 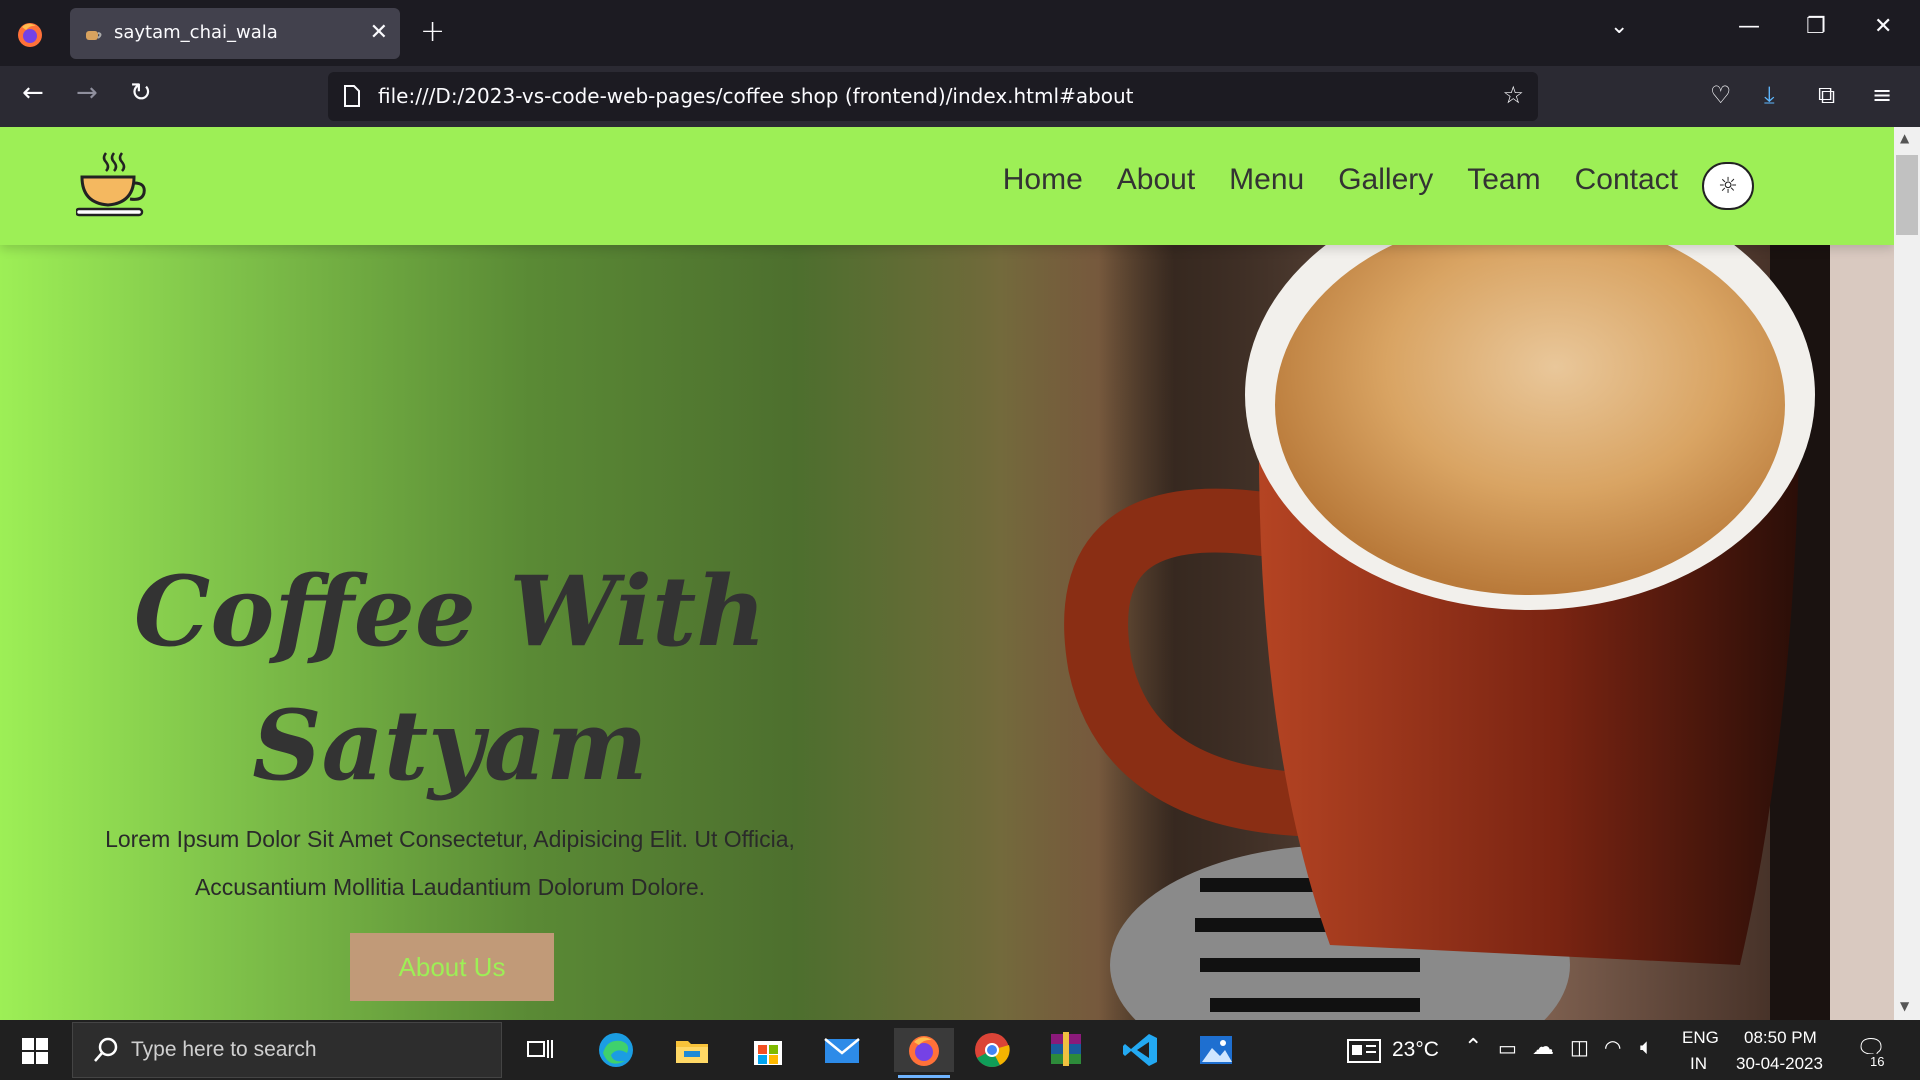 What do you see at coordinates (1883, 26) in the screenshot?
I see `close-window-icon: ✕` at bounding box center [1883, 26].